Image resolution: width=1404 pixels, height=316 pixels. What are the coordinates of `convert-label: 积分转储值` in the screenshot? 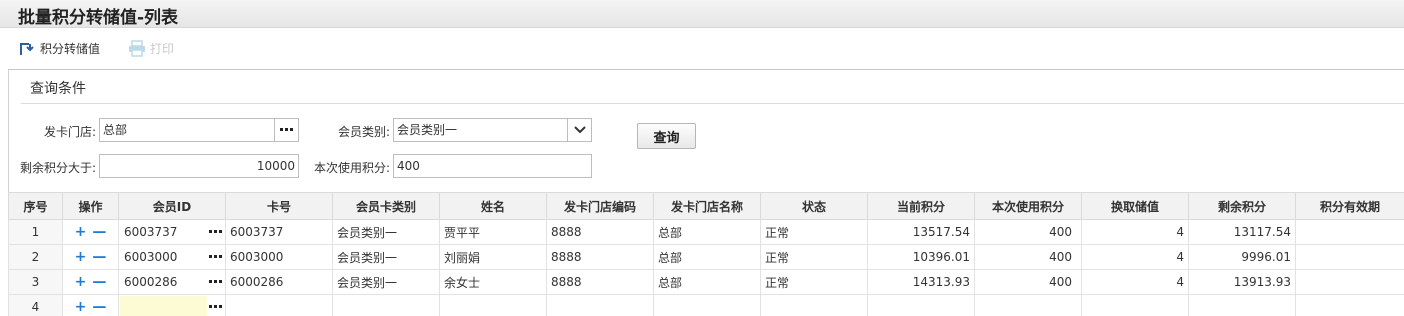 It's located at (70, 48).